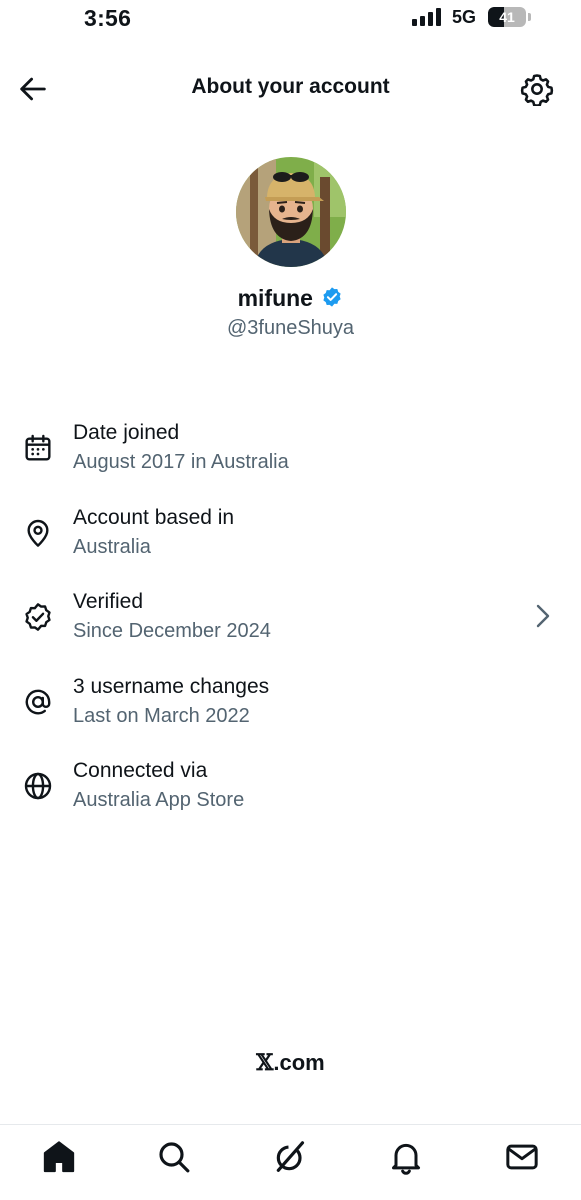 The height and width of the screenshot is (1200, 581). What do you see at coordinates (126, 432) in the screenshot?
I see `info-title: Date joined` at bounding box center [126, 432].